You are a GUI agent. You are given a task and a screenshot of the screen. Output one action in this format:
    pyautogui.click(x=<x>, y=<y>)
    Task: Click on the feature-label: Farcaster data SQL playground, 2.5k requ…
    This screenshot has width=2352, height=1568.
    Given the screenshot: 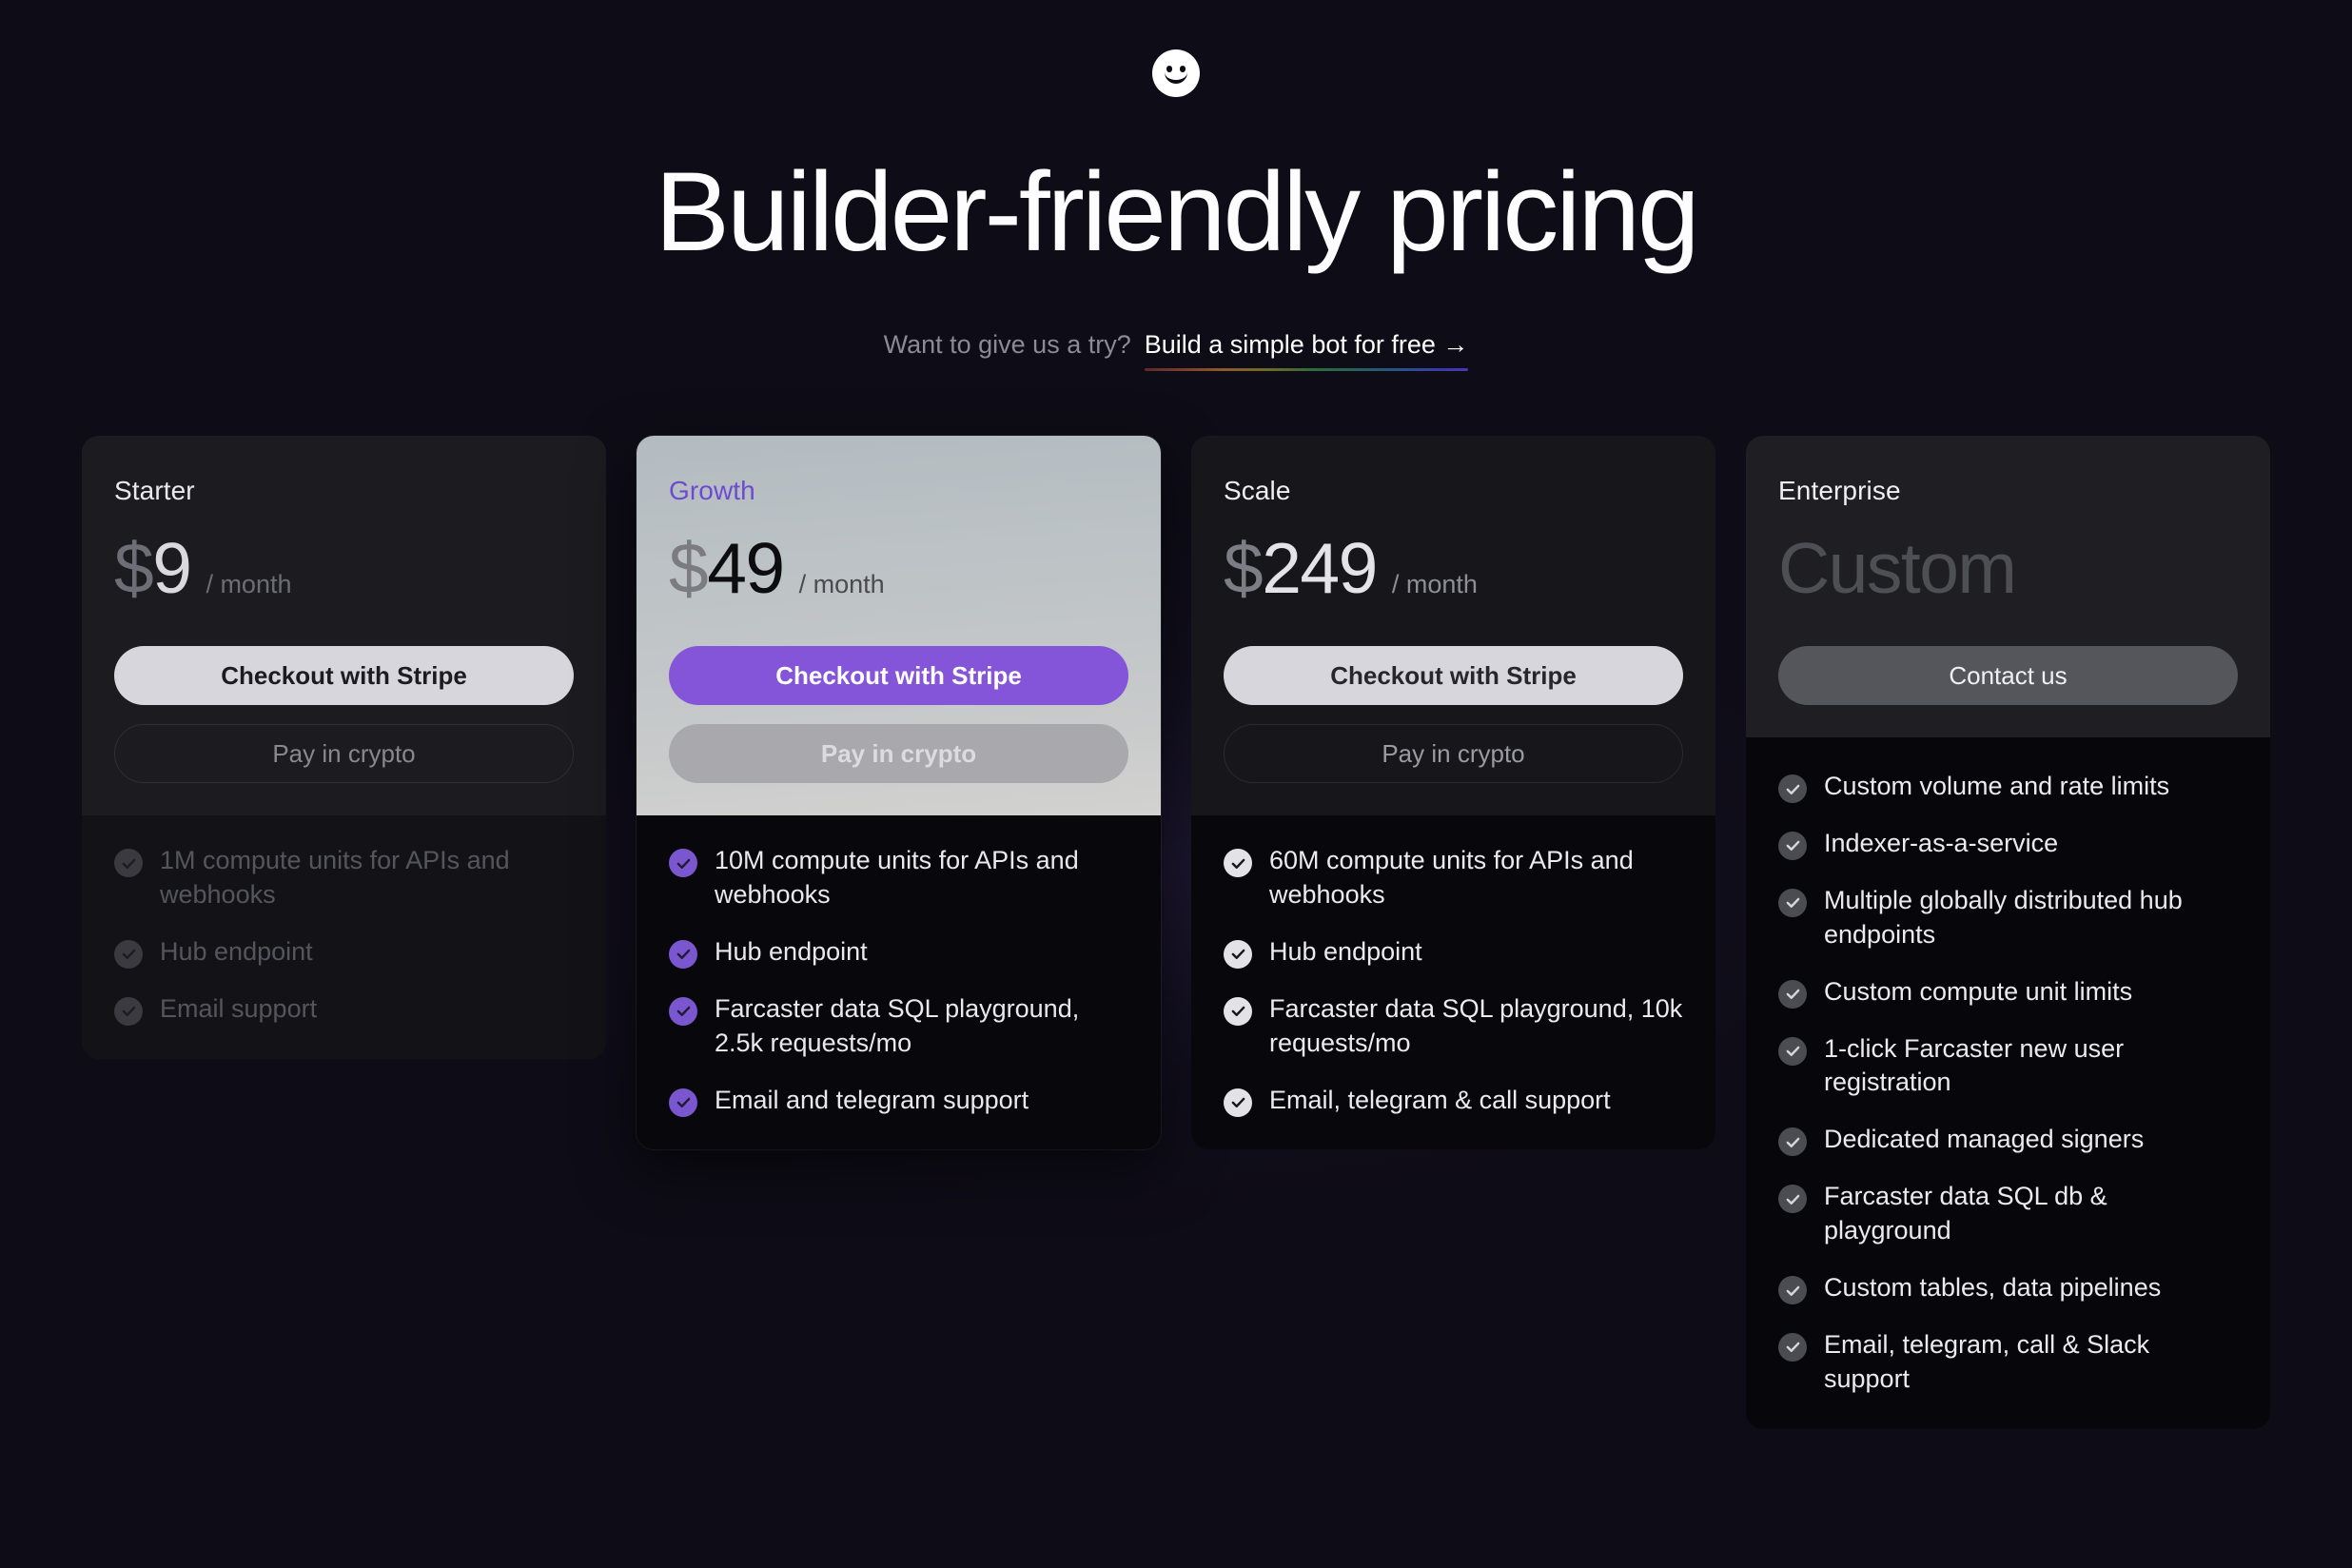 What is the action you would take?
    pyautogui.click(x=897, y=1025)
    